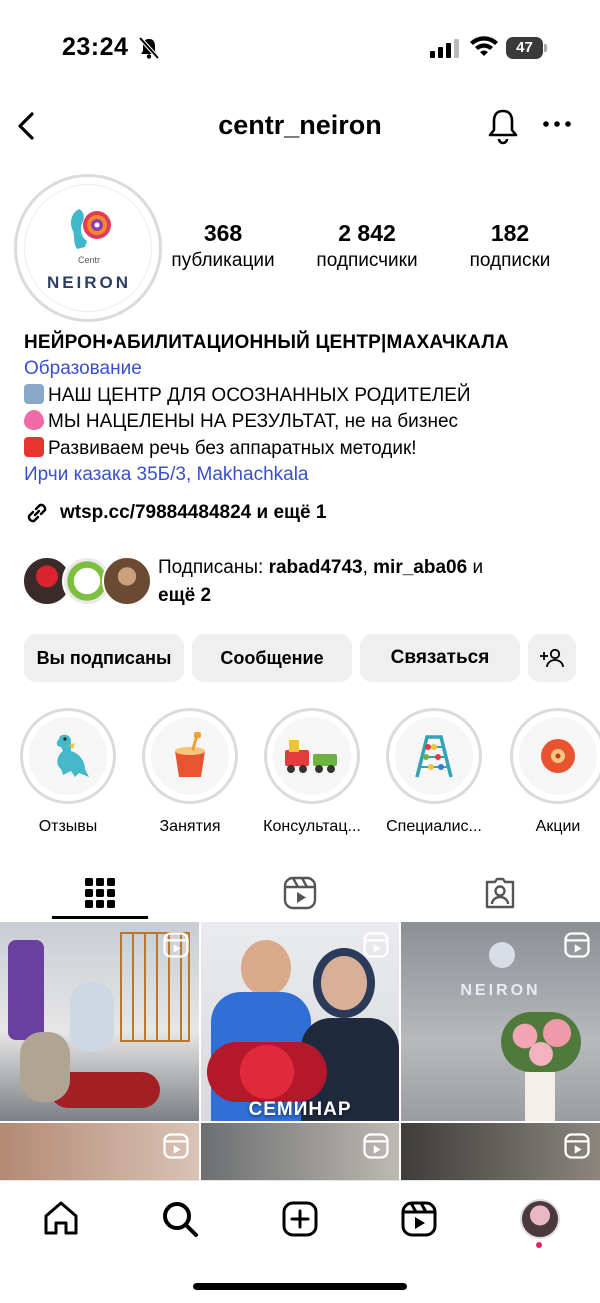 This screenshot has width=600, height=1303. I want to click on profile-avatar: Centr NEIRON, so click(88, 248).